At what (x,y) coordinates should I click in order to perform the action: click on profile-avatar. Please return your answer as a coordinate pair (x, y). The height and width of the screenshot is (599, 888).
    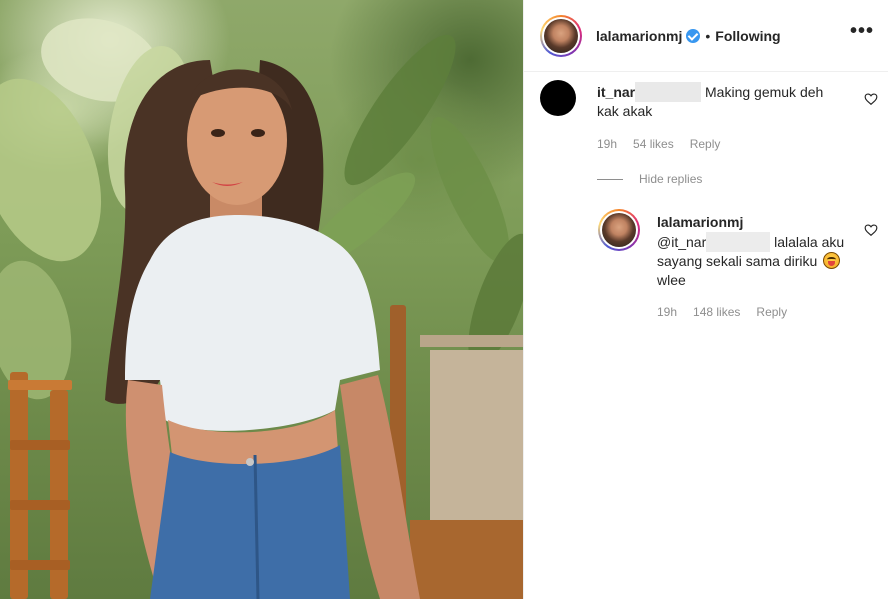
    Looking at the image, I should click on (561, 35).